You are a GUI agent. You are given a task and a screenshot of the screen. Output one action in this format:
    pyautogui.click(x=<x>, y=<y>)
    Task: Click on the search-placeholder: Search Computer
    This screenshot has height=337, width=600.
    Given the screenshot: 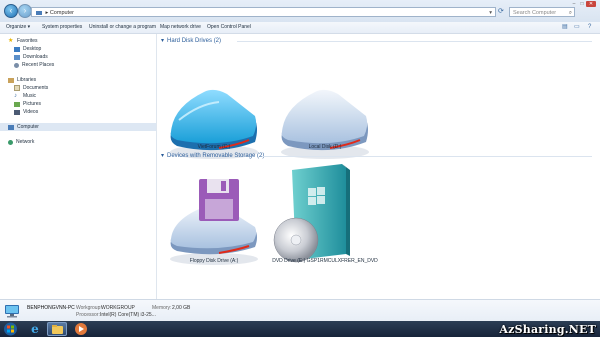 What is the action you would take?
    pyautogui.click(x=535, y=13)
    